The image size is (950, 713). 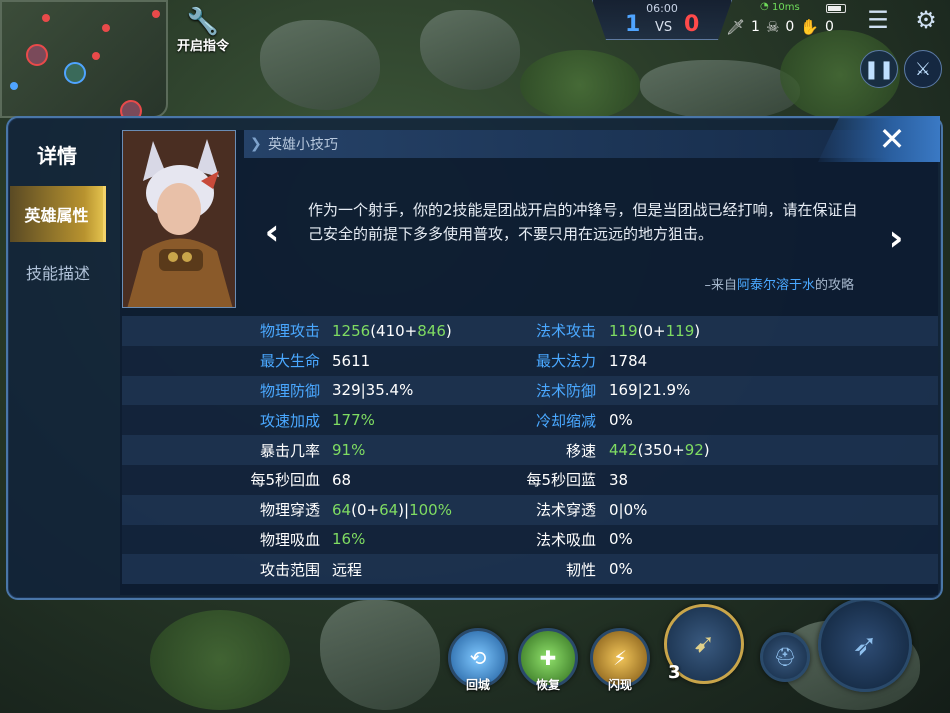 I want to click on tip-source: –来自阿泰尔溶于水的攻略, so click(x=779, y=283).